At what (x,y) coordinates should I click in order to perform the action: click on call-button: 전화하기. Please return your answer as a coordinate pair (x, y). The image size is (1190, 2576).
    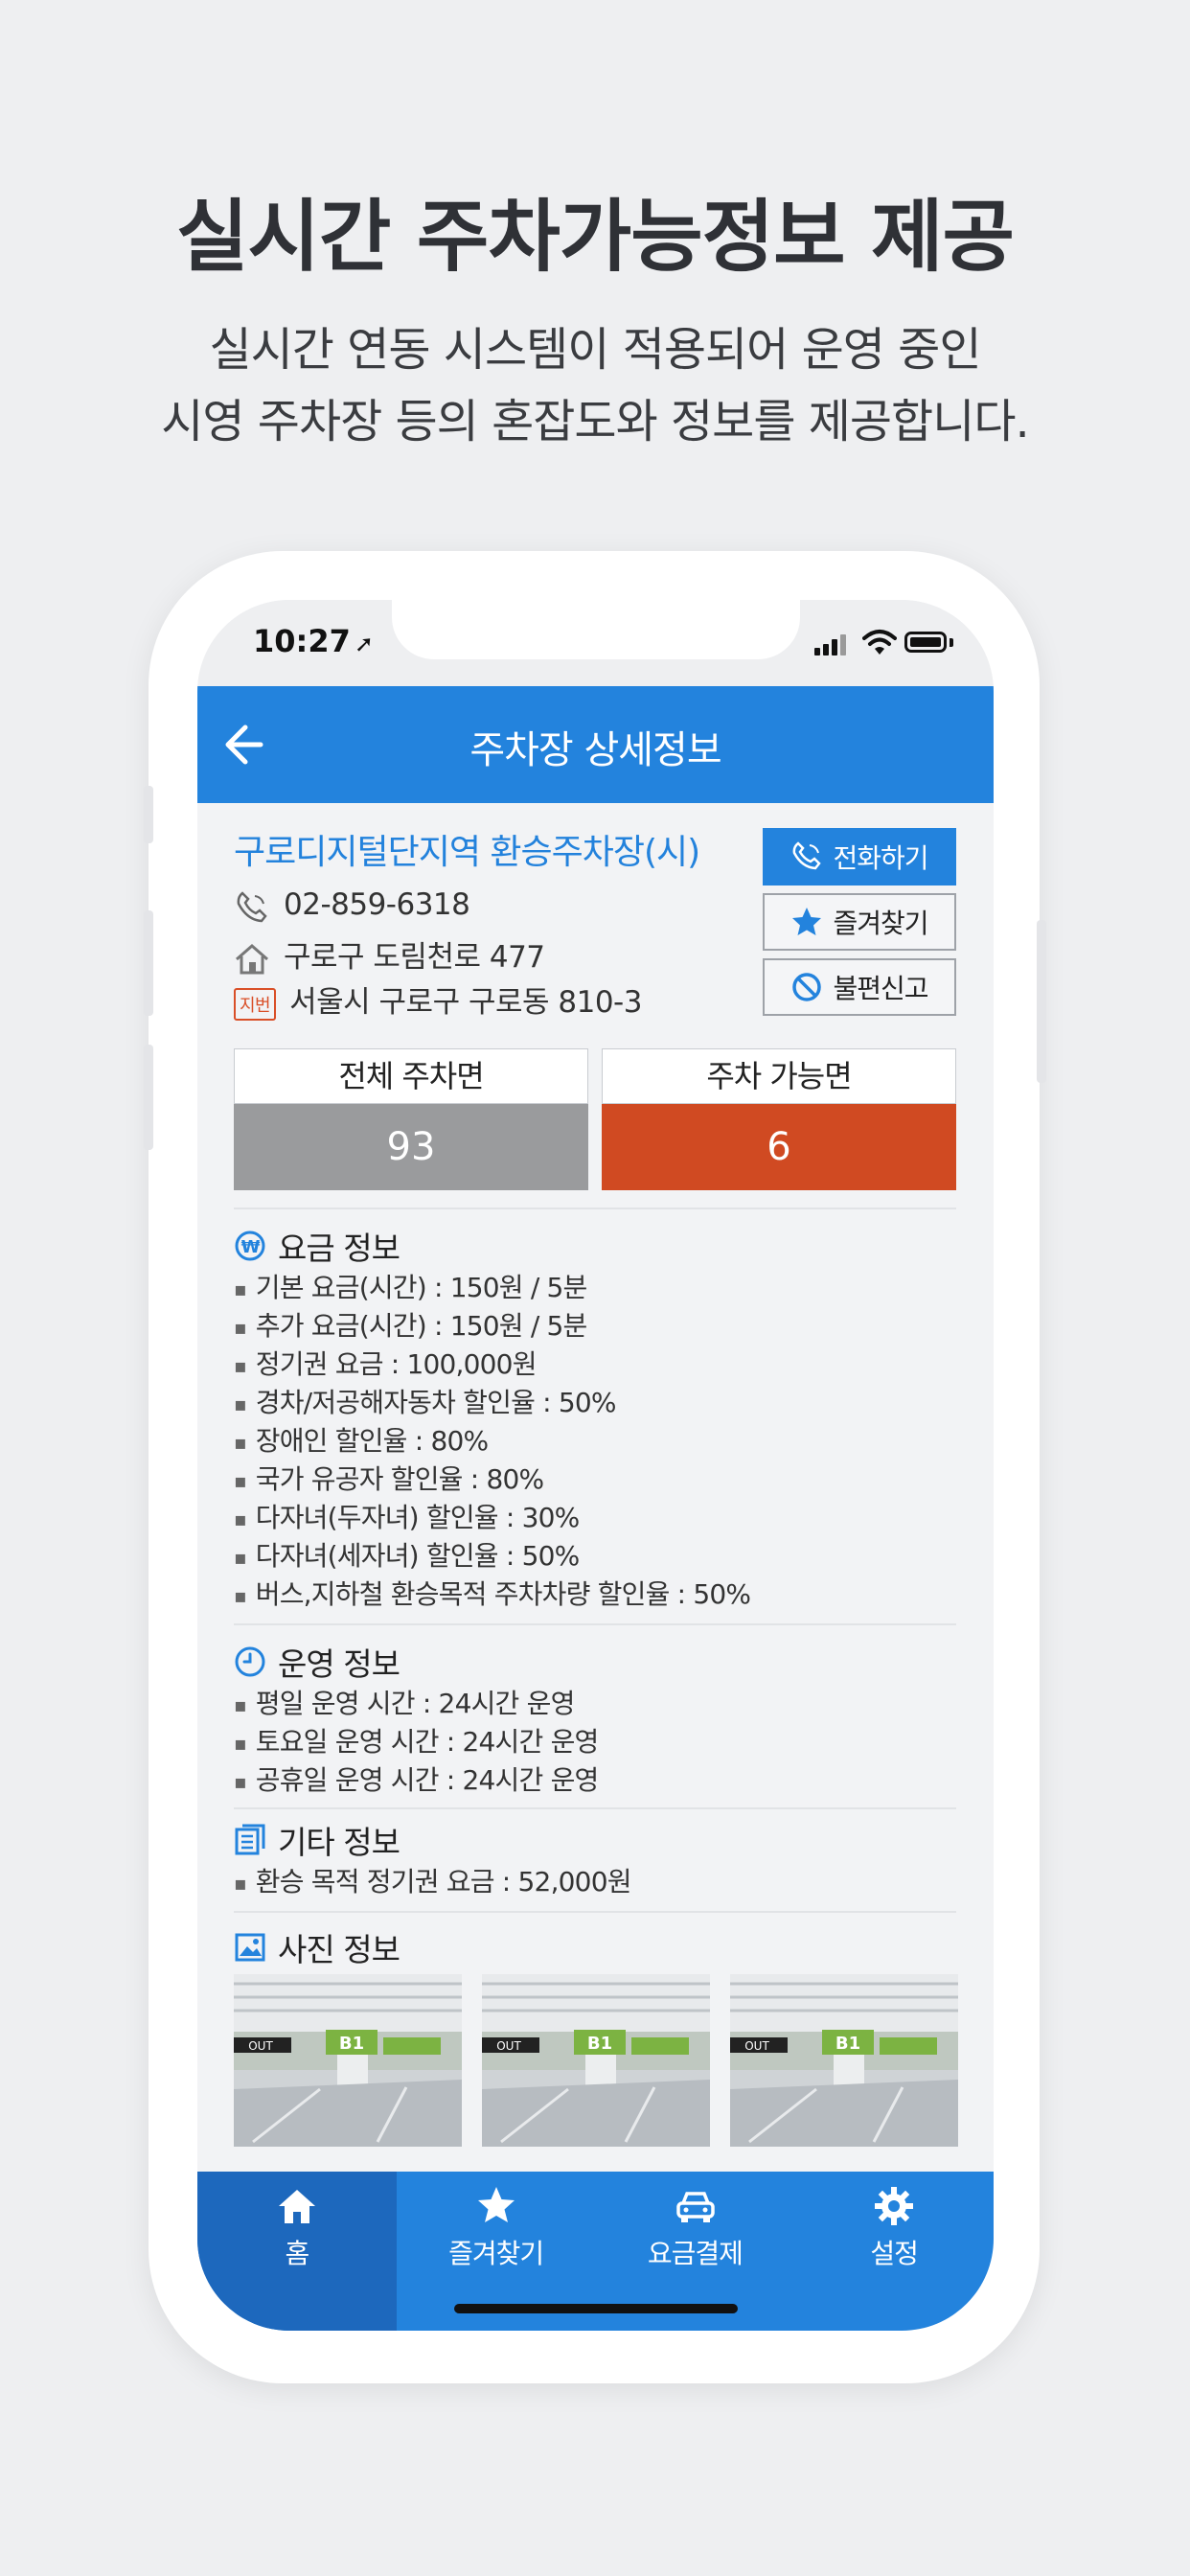
    Looking at the image, I should click on (859, 857).